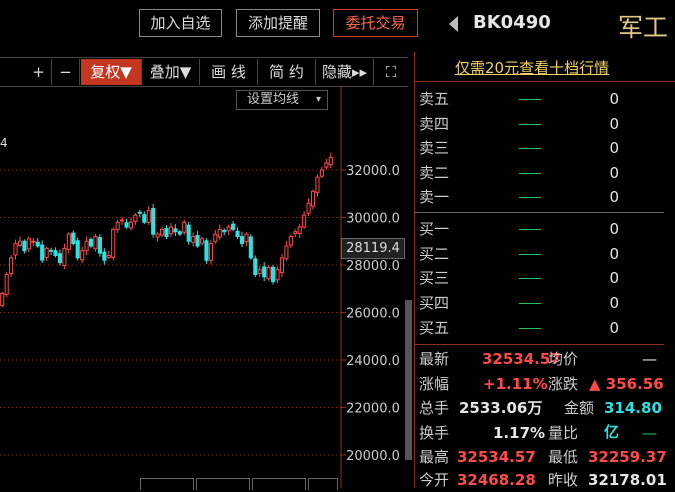 Image resolution: width=675 pixels, height=492 pixels. I want to click on high-value: 32534.57, so click(496, 457).